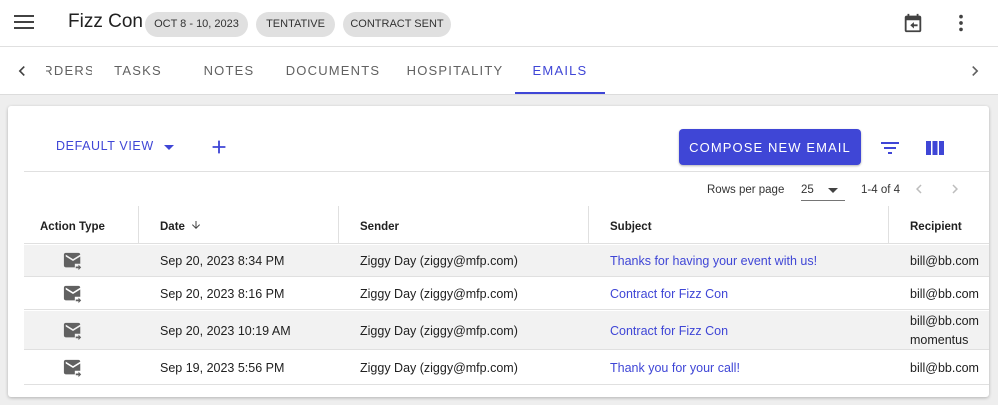 Image resolution: width=998 pixels, height=405 pixels. Describe the element at coordinates (69, 70) in the screenshot. I see `tab-orders: ORDERS` at that location.